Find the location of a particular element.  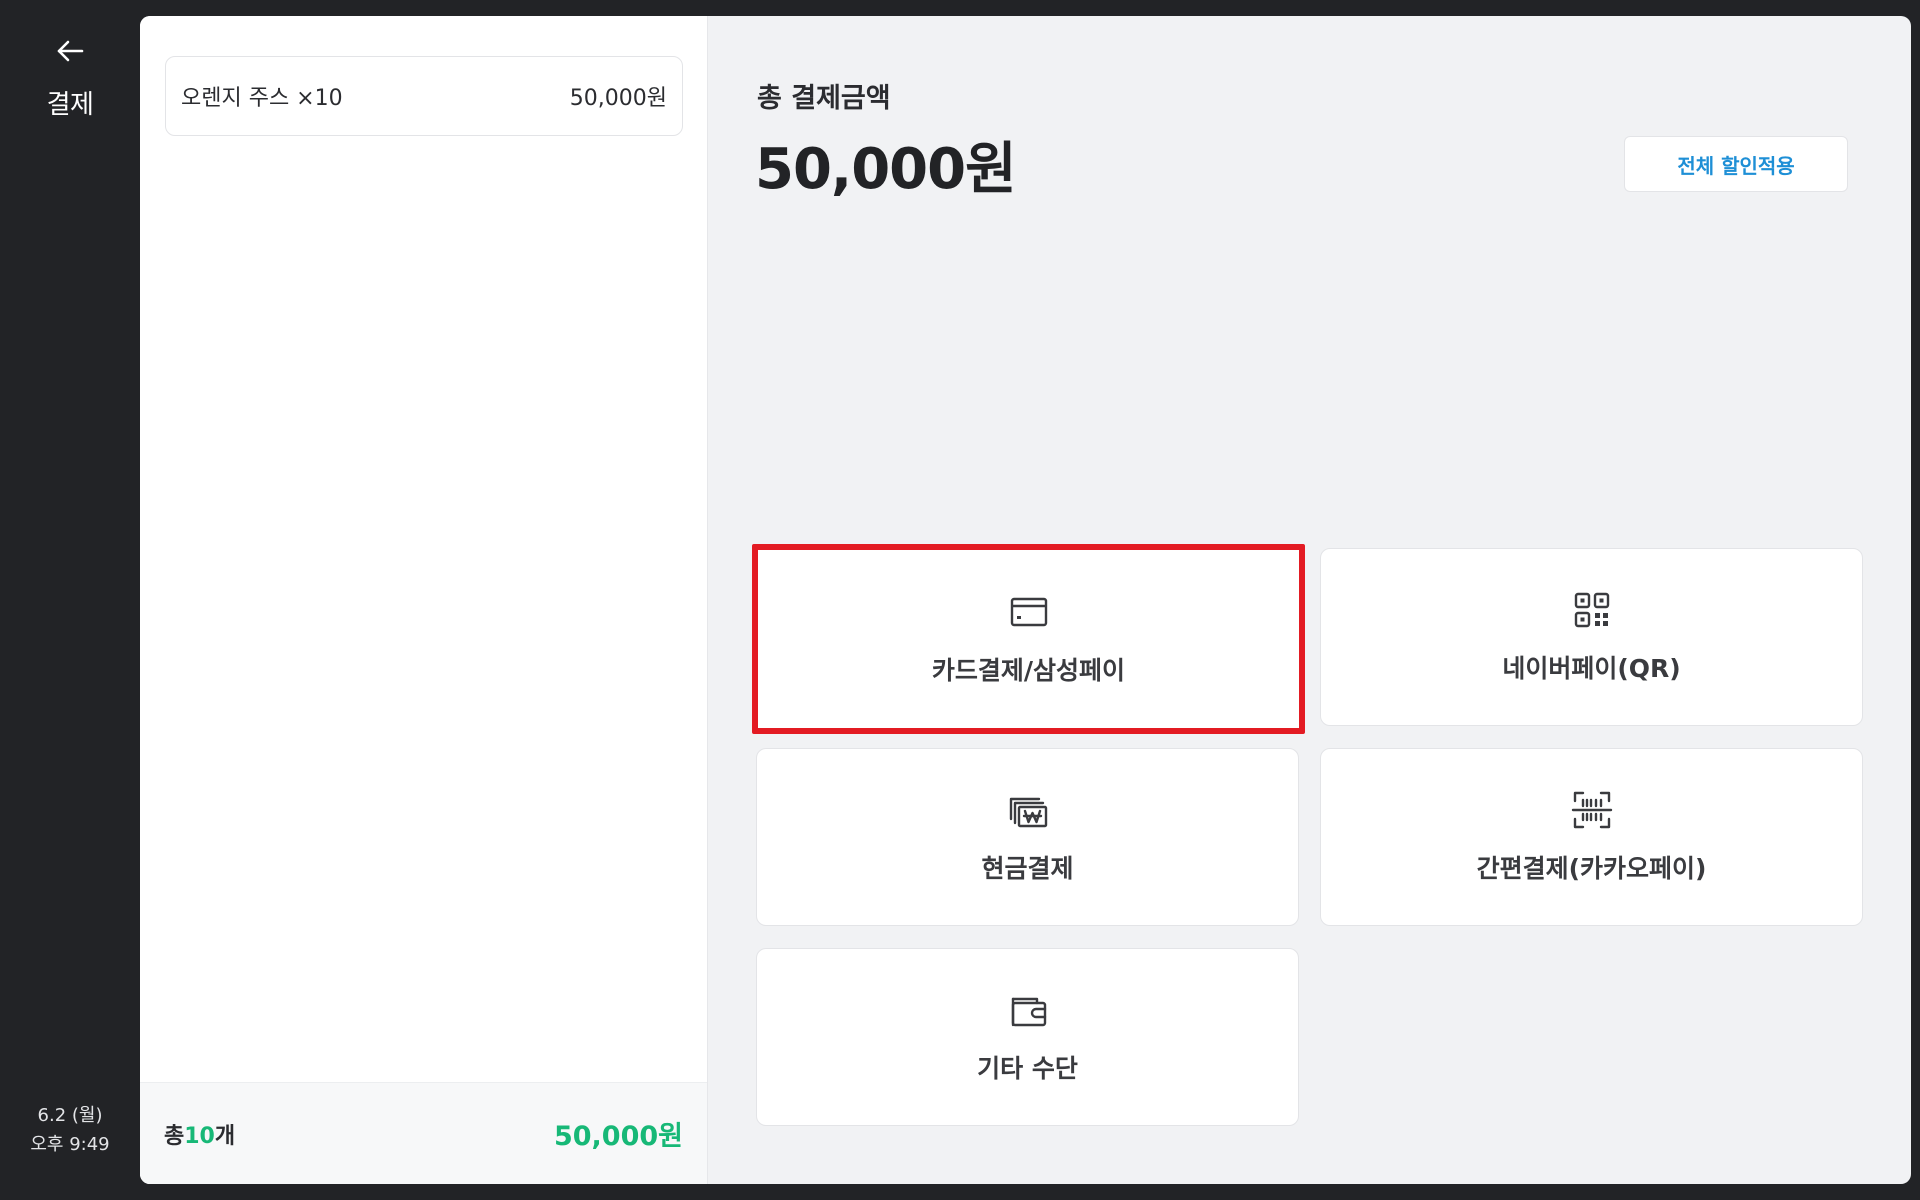

qr-code-icon is located at coordinates (1592, 612).